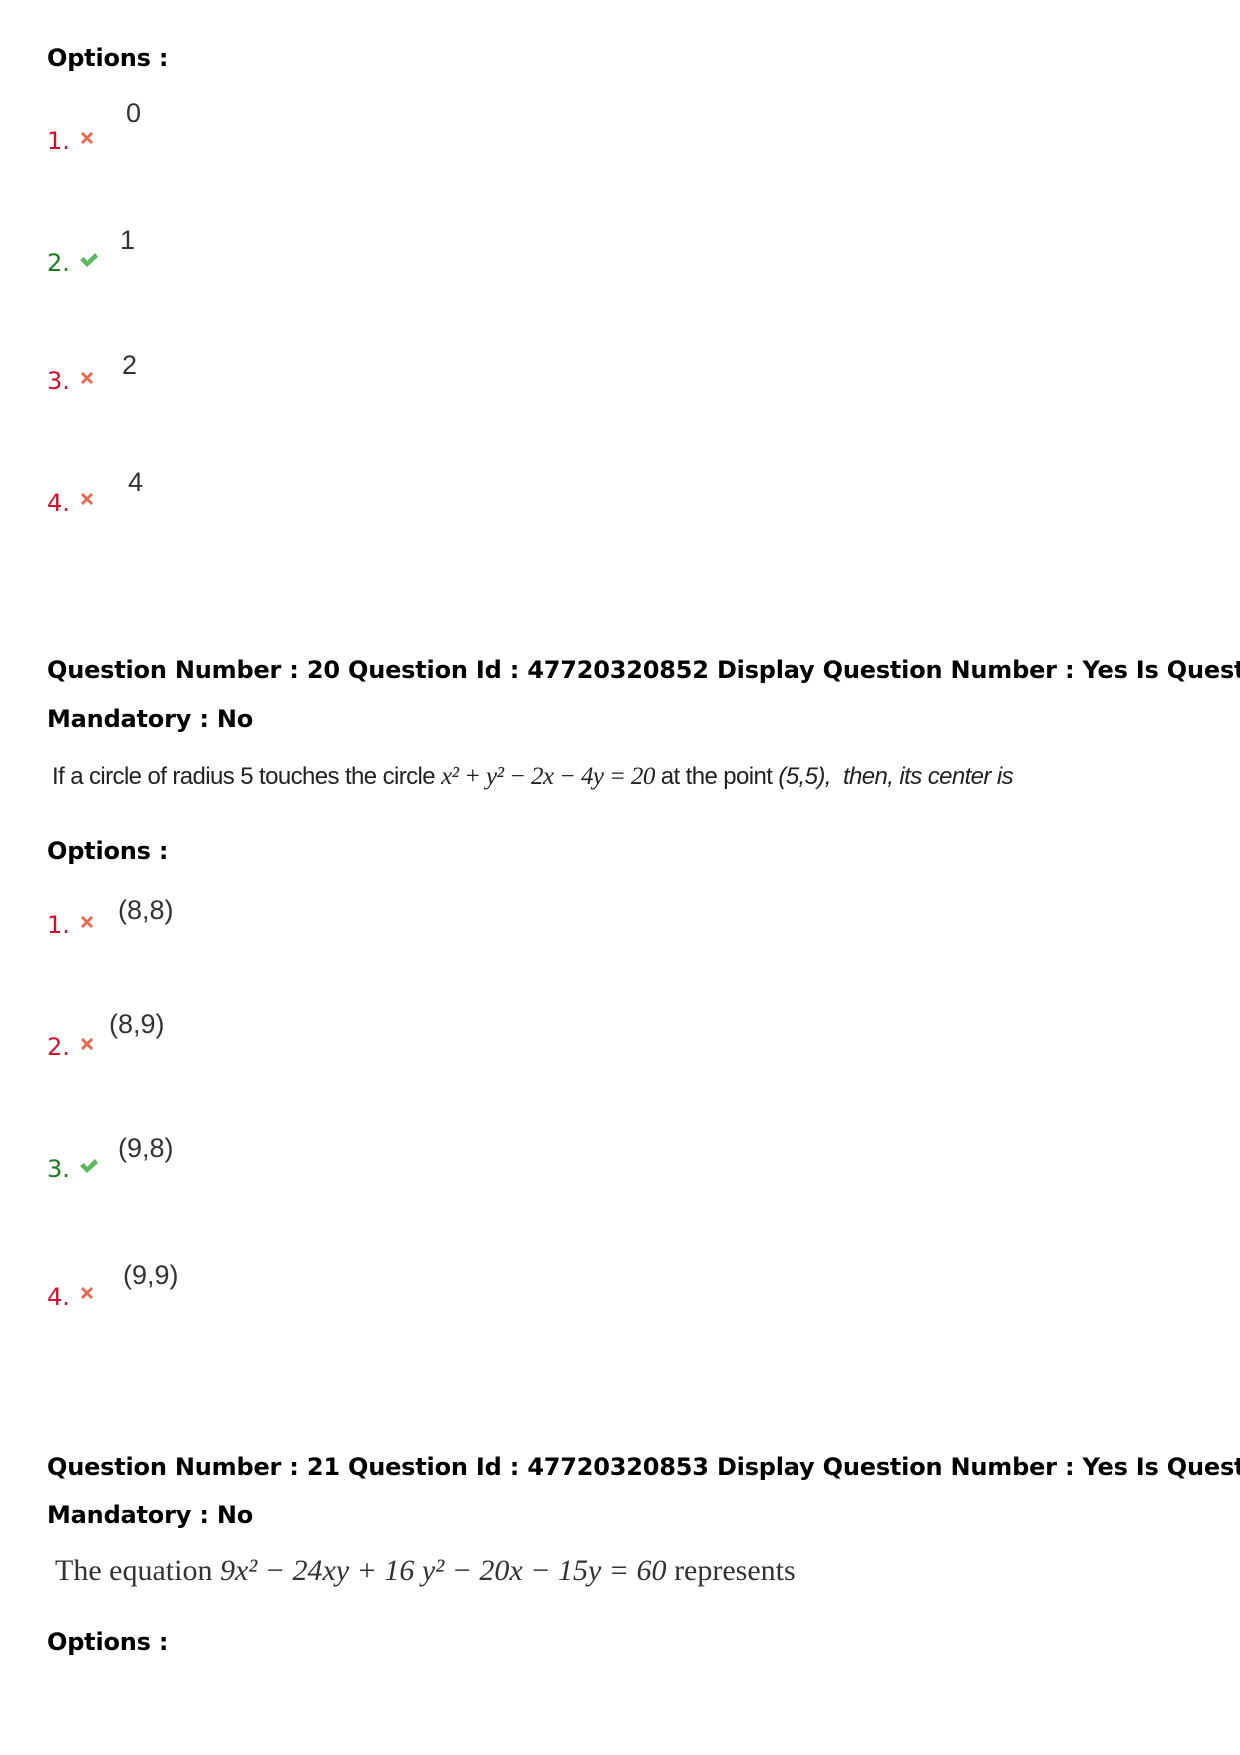 The image size is (1240, 1755). What do you see at coordinates (548, 776) in the screenshot?
I see `question-equation: x² + y² − 2x − 4y = 20` at bounding box center [548, 776].